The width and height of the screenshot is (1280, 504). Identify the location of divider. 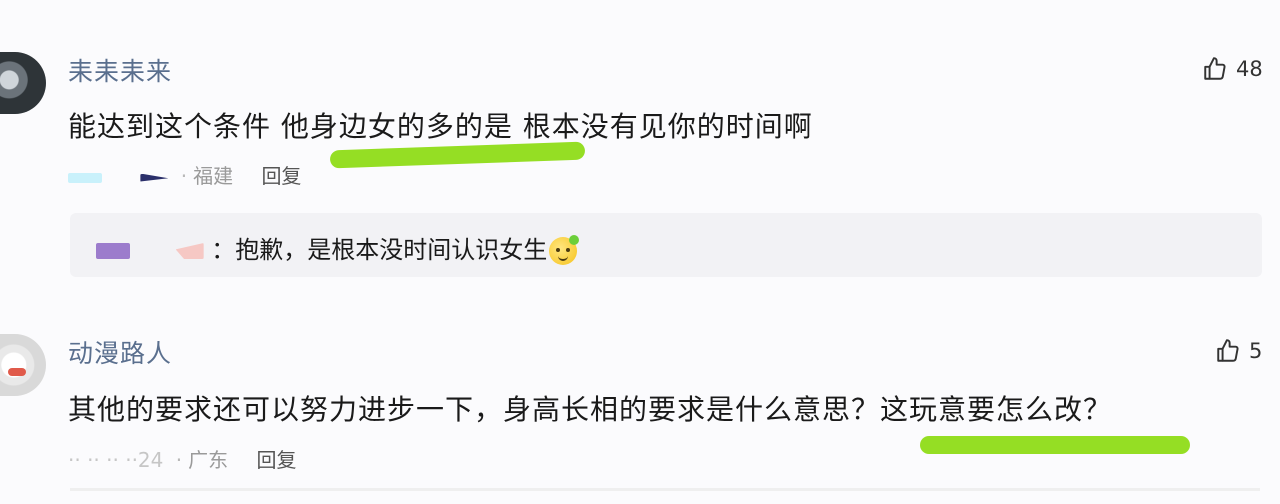
(665, 489).